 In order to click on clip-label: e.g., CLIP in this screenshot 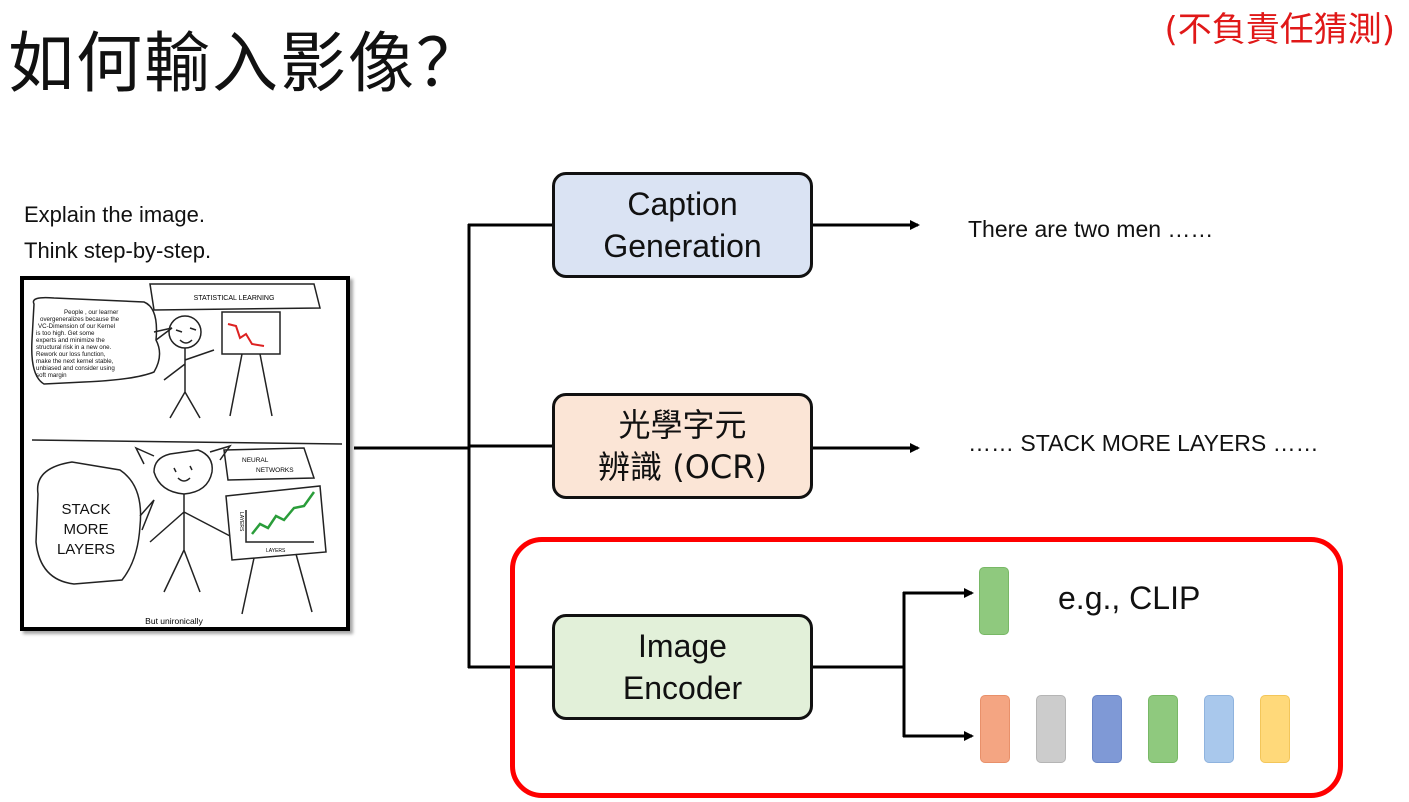, I will do `click(1129, 598)`.